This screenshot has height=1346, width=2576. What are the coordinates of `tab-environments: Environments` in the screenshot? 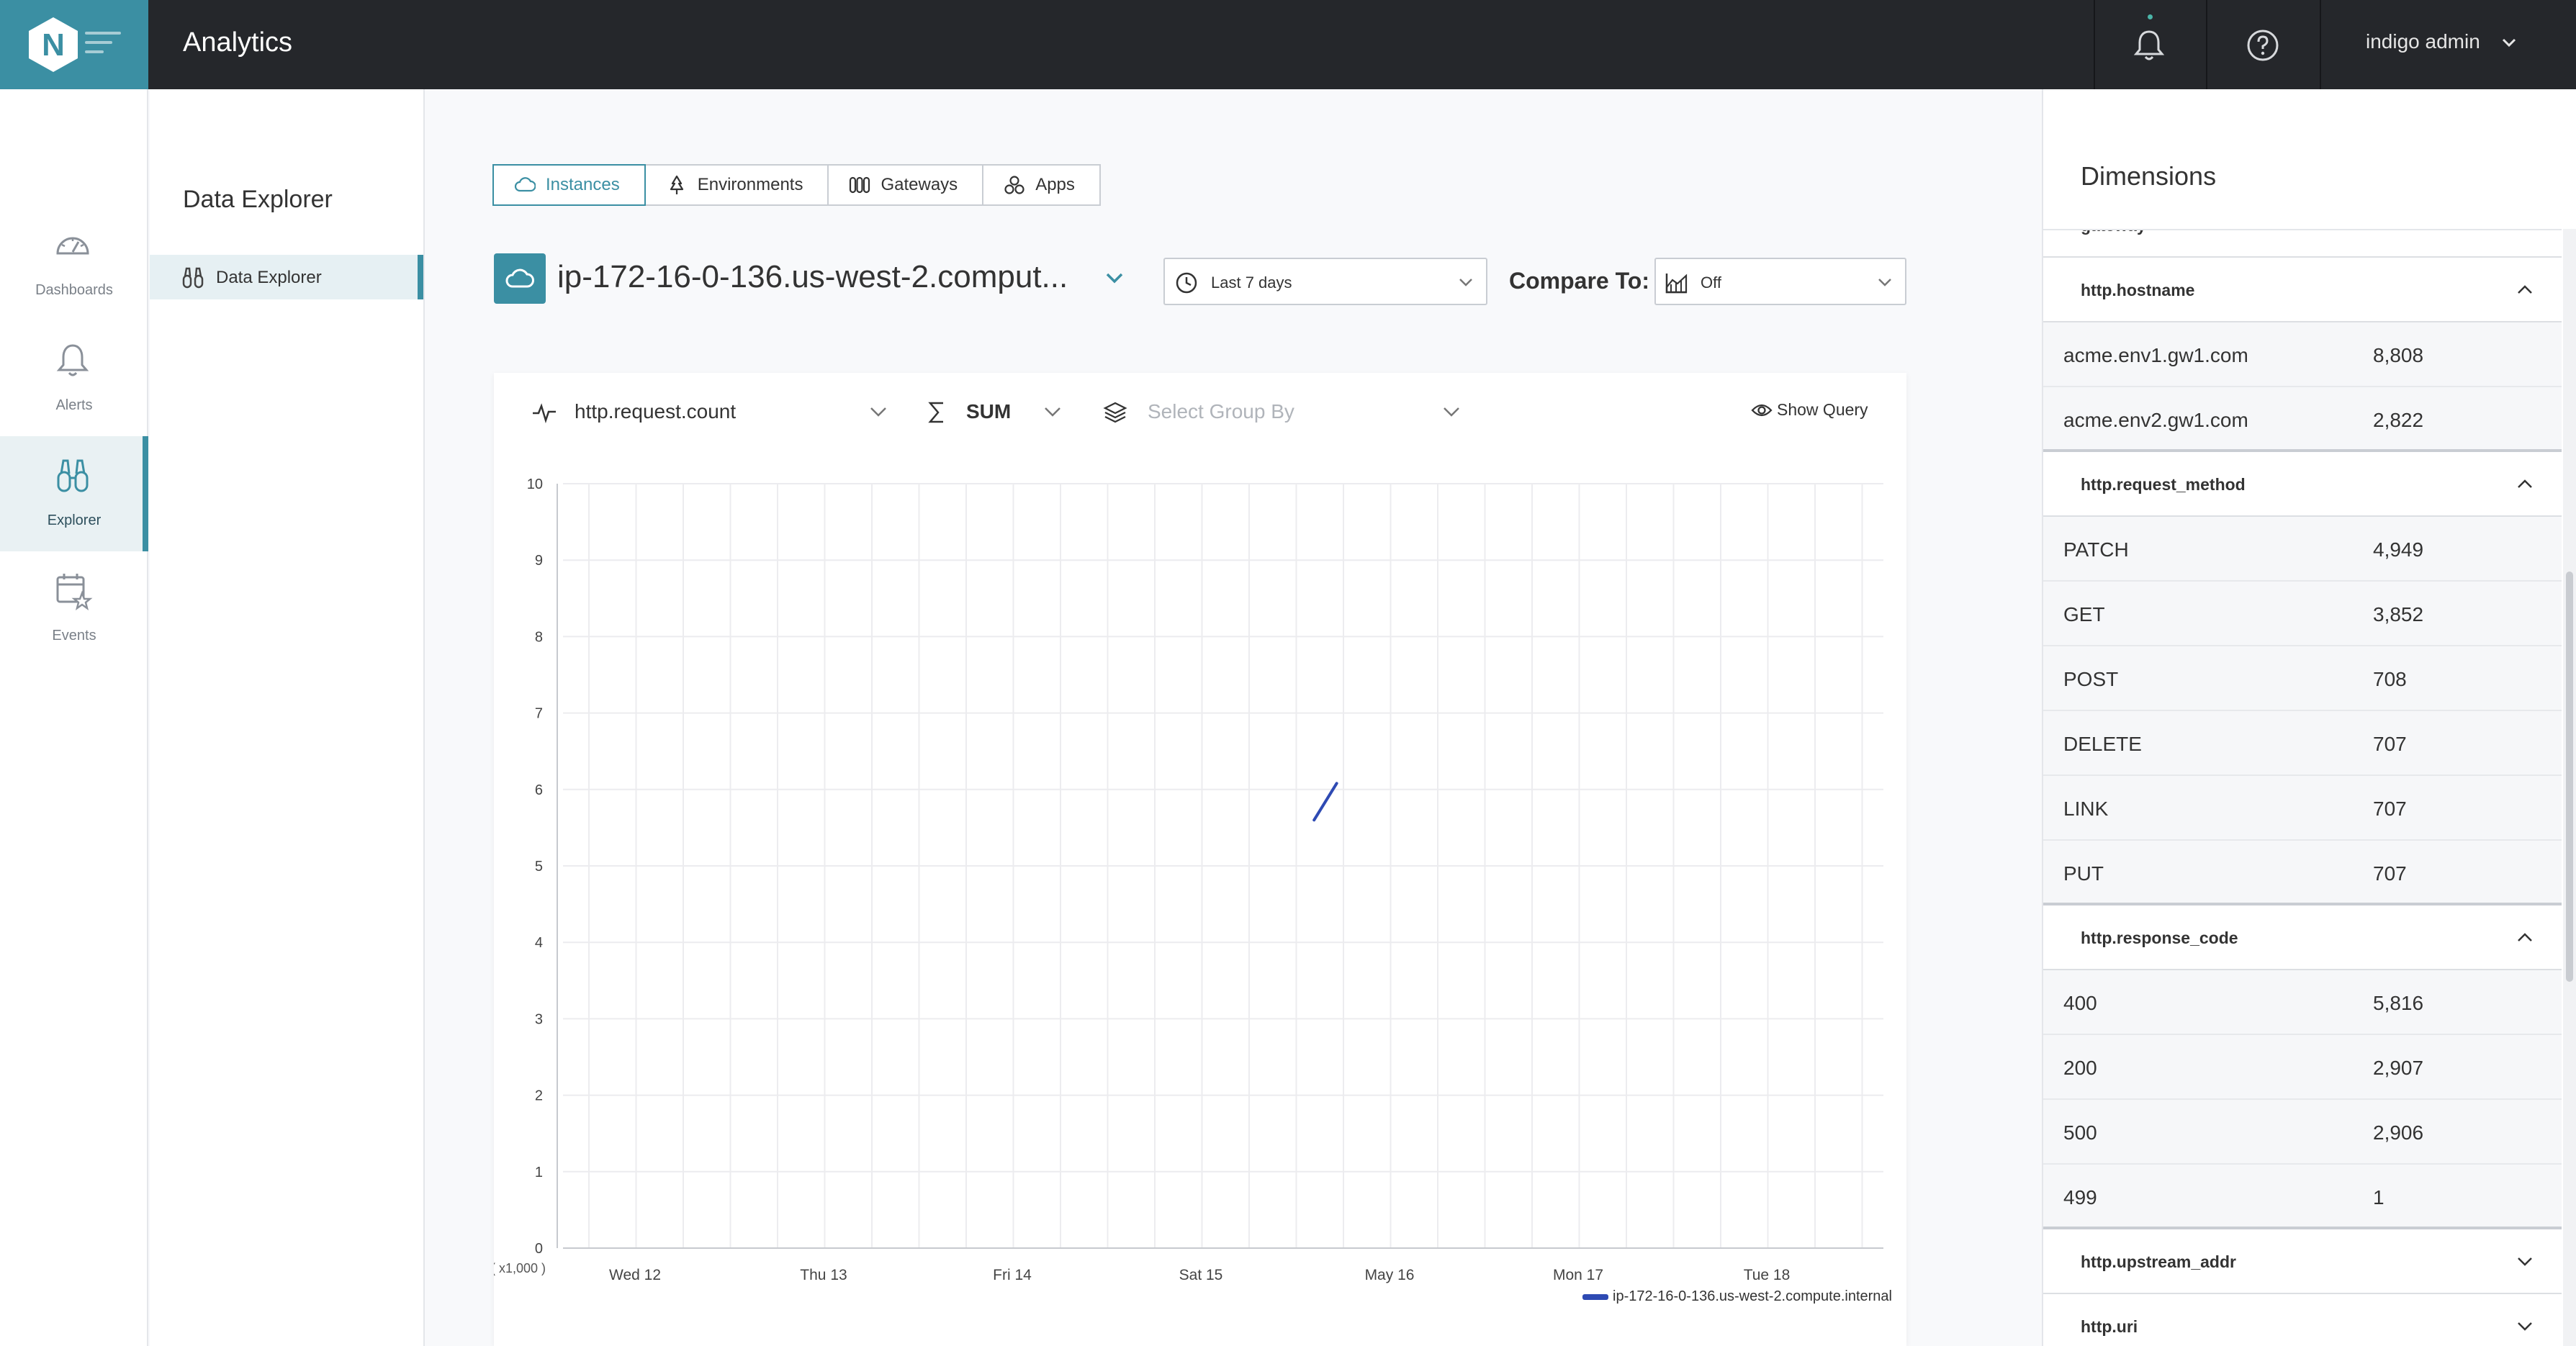 It's located at (736, 185).